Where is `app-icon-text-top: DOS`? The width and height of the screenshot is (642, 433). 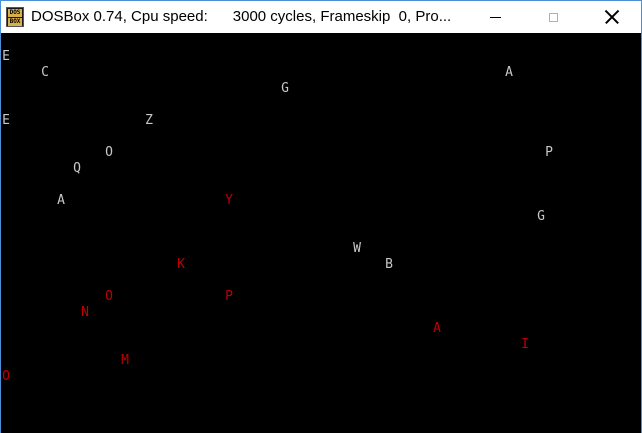 app-icon-text-top: DOS is located at coordinates (15, 13).